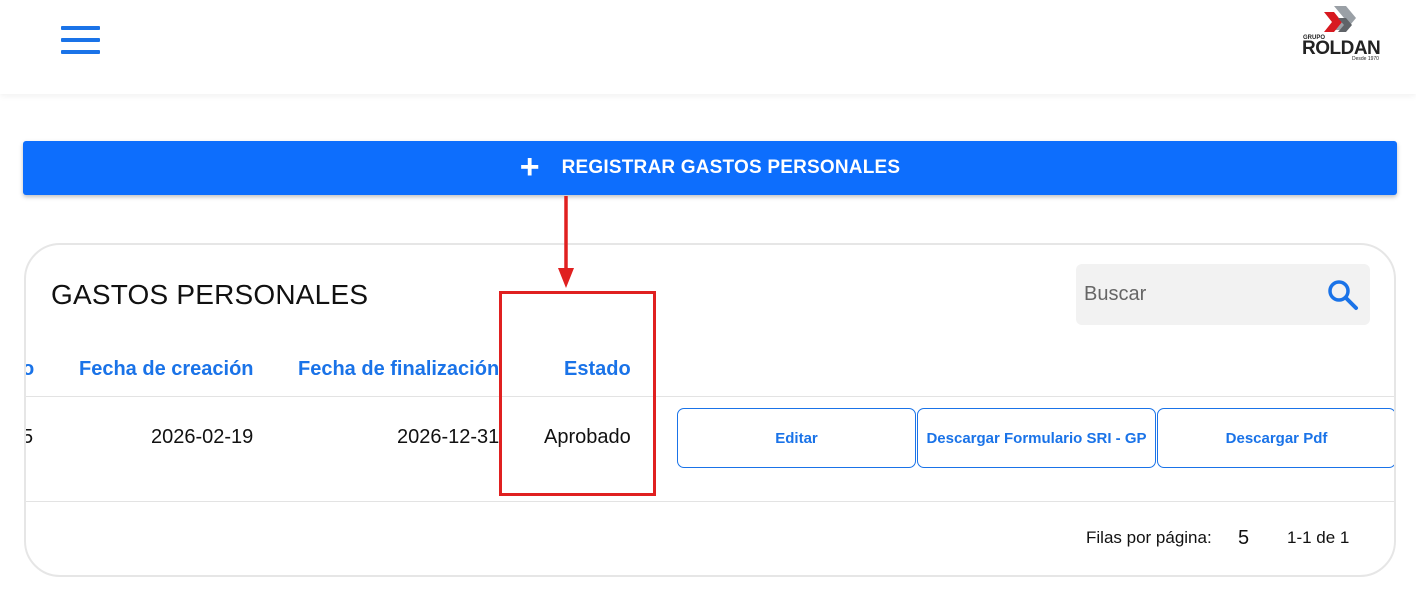  Describe the element at coordinates (566, 242) in the screenshot. I see `annotation-arrow-icon` at that location.